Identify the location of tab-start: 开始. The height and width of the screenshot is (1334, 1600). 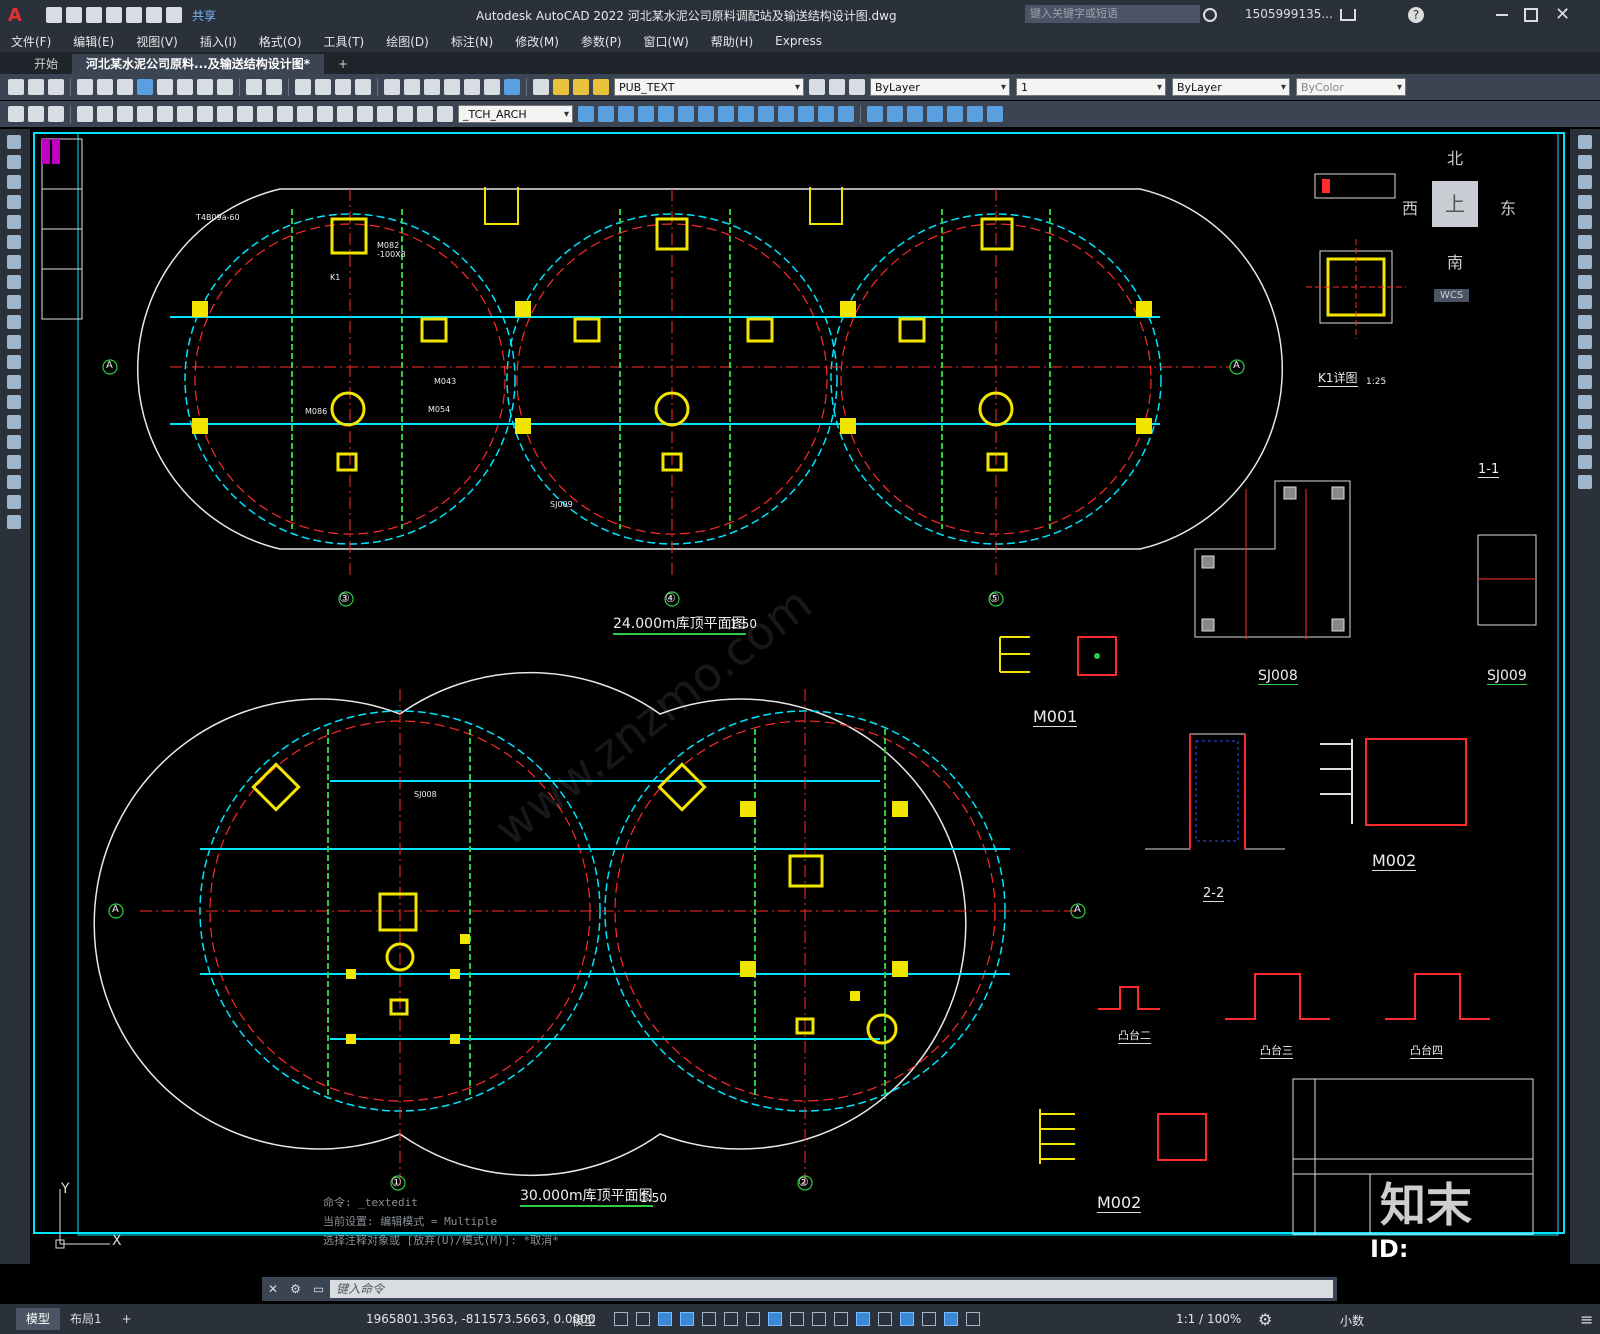
(46, 64).